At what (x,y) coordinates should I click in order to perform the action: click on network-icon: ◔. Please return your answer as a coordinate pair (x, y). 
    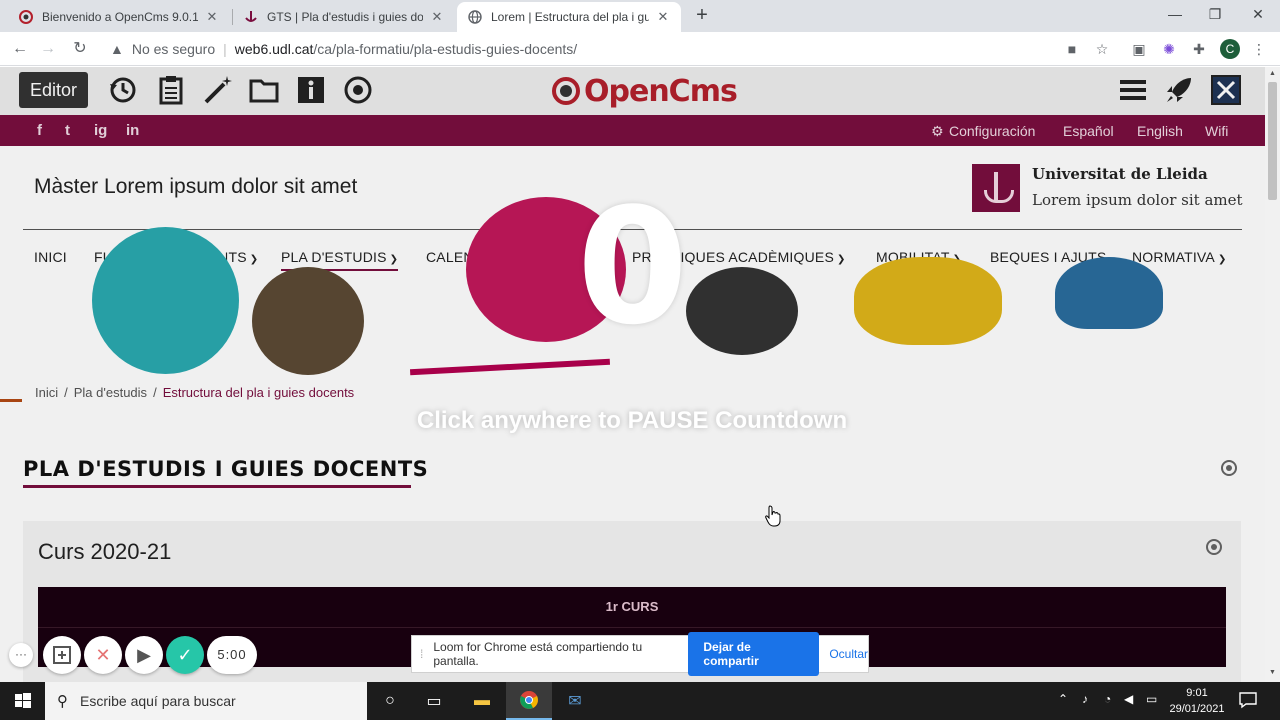
    Looking at the image, I should click on (1107, 699).